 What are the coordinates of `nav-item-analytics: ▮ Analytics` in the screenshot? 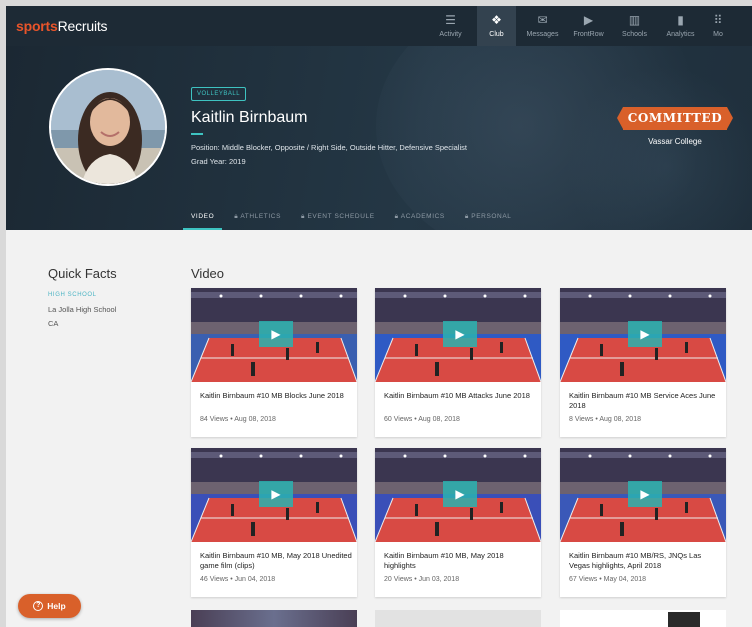 It's located at (680, 26).